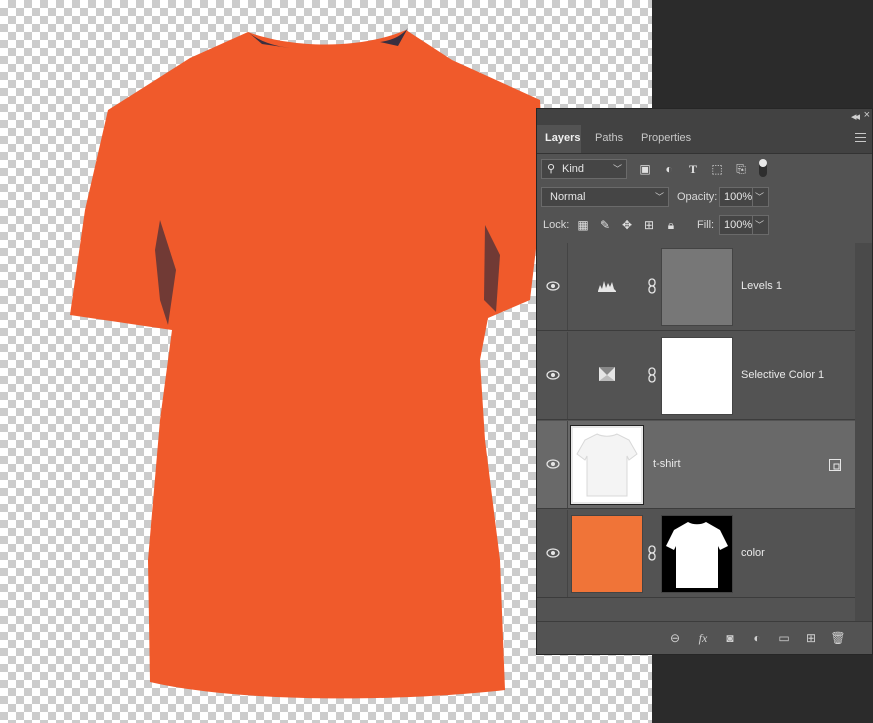  What do you see at coordinates (782, 375) in the screenshot?
I see `layer-name: Selective Color 1` at bounding box center [782, 375].